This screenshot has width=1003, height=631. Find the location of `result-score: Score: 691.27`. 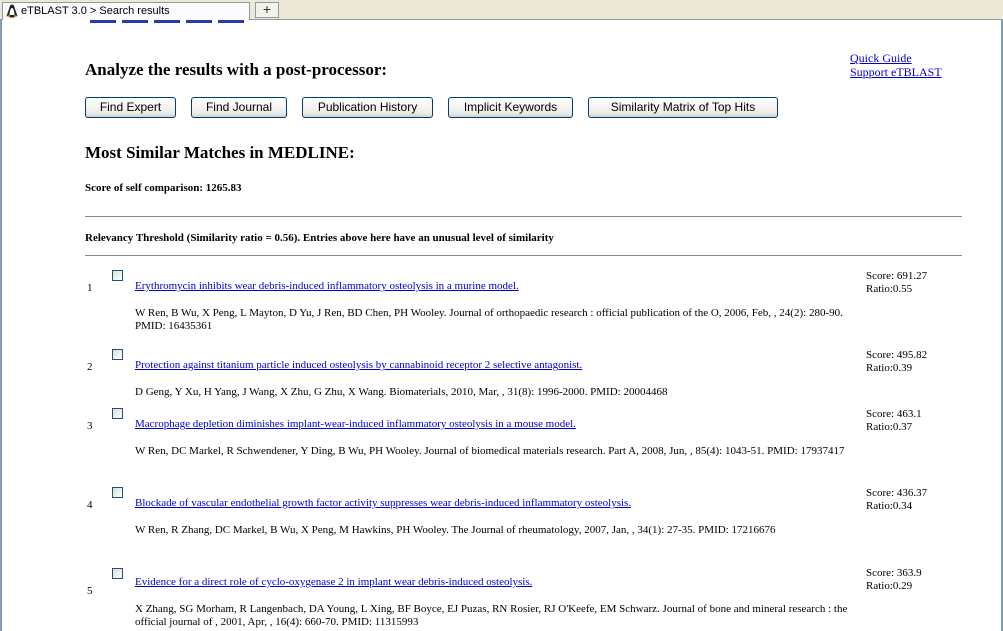

result-score: Score: 691.27 is located at coordinates (897, 276).